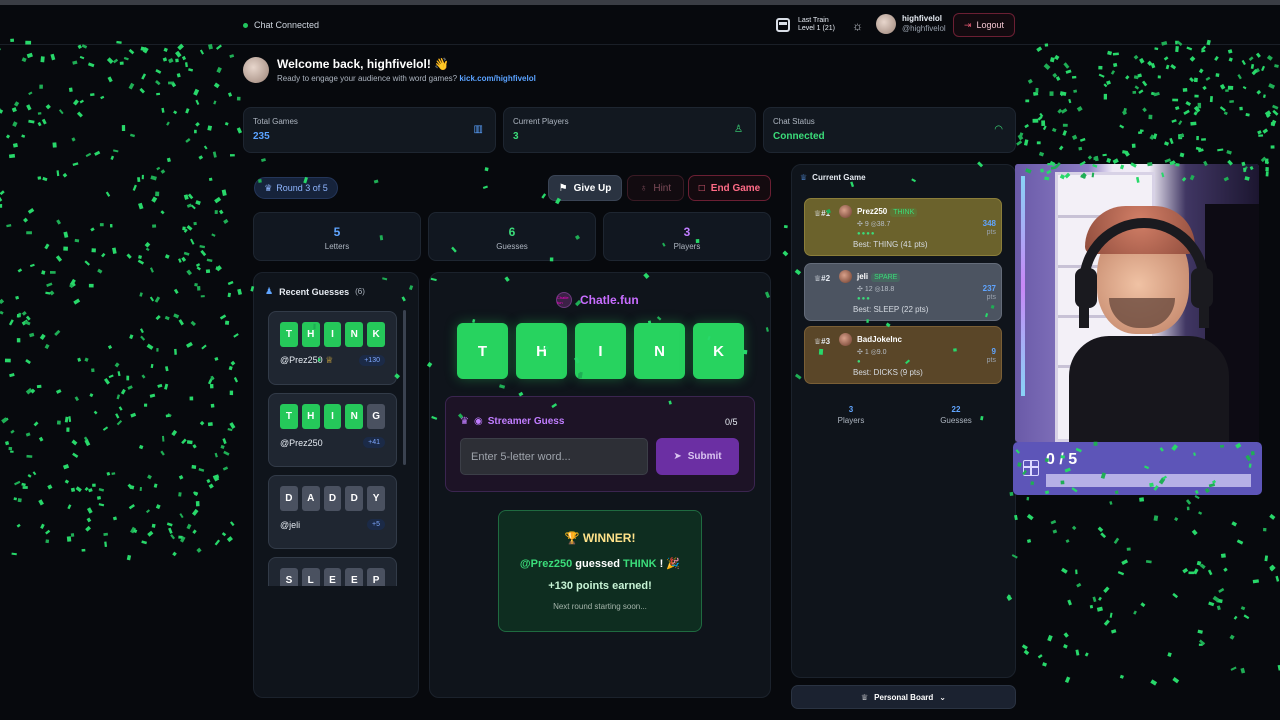 The image size is (1280, 720). Describe the element at coordinates (289, 577) in the screenshot. I see `guess-tile: S` at that location.